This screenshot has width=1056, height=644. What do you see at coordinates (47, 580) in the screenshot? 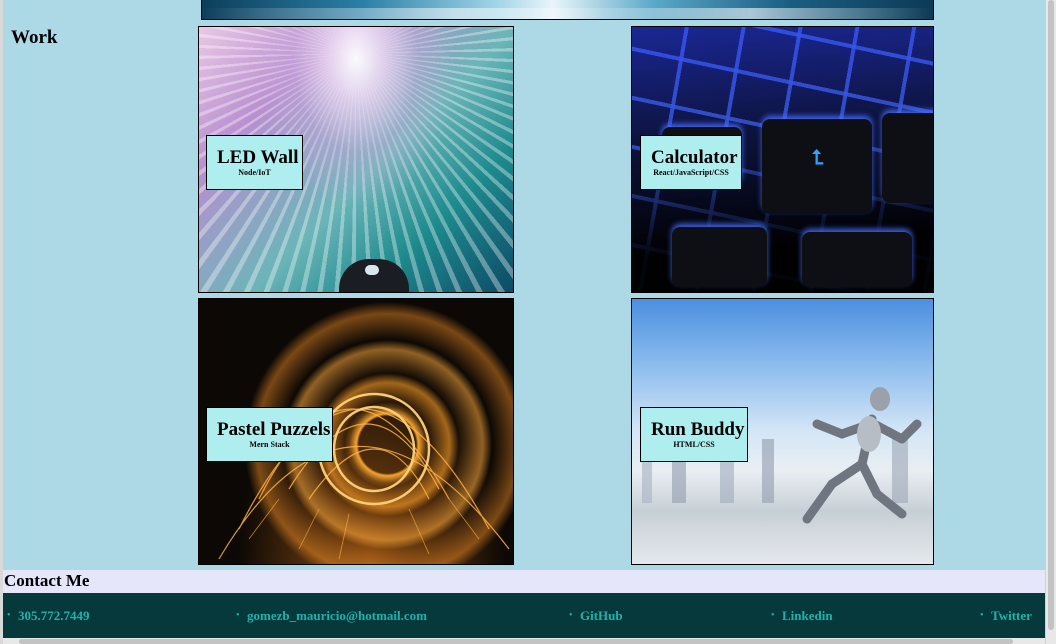
I see `contact-heading: Contact Me` at bounding box center [47, 580].